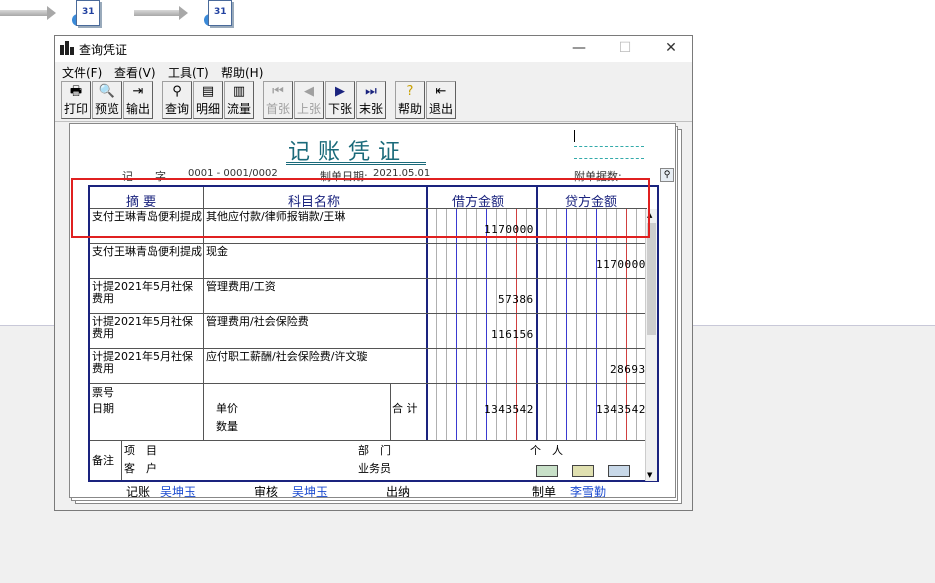  Describe the element at coordinates (467, 17) in the screenshot. I see `flow-strip: 31 31` at that location.